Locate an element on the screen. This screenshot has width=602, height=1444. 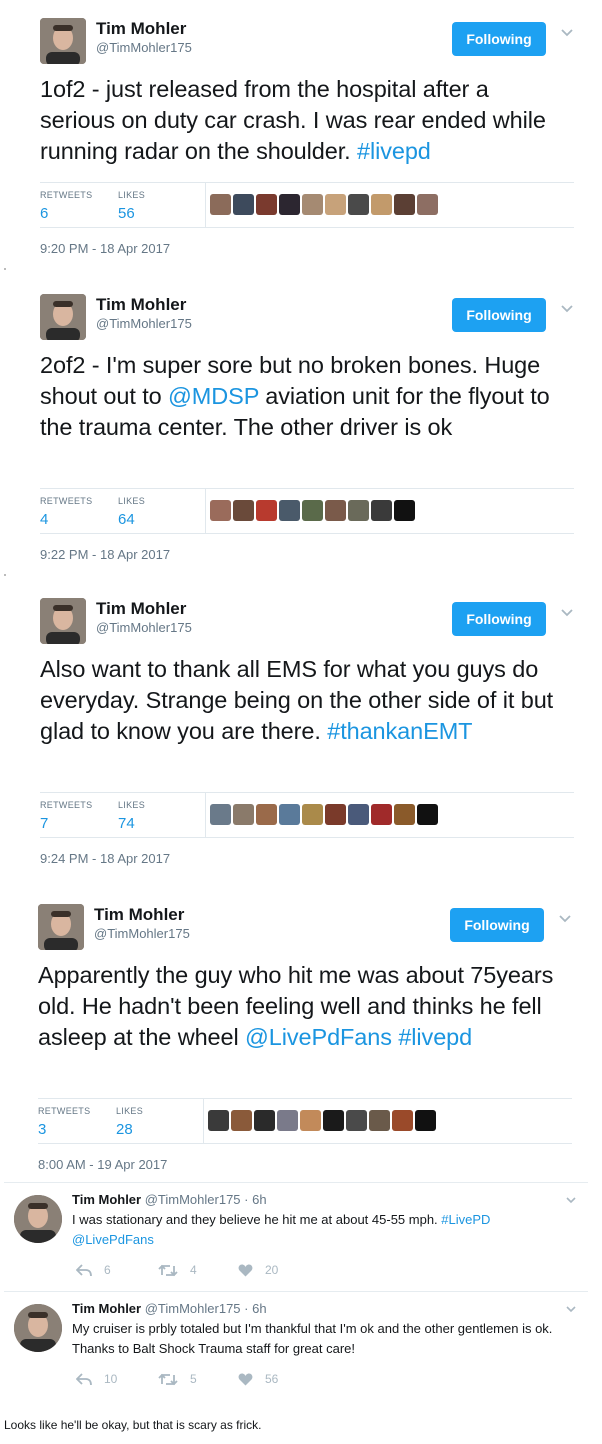
likes-count: 74 is located at coordinates (131, 823).